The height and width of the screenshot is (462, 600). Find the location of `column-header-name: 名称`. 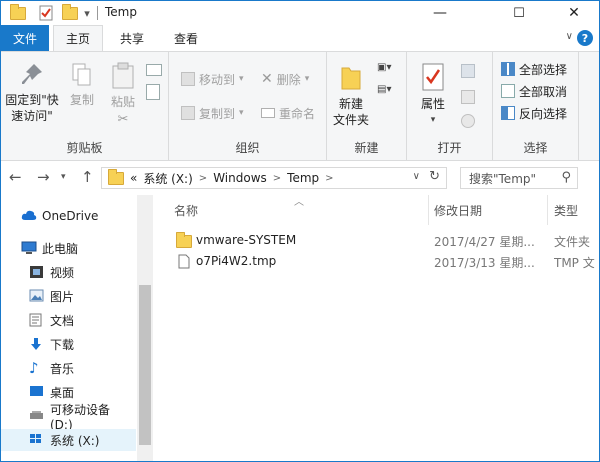

column-header-name: 名称 is located at coordinates (186, 210).